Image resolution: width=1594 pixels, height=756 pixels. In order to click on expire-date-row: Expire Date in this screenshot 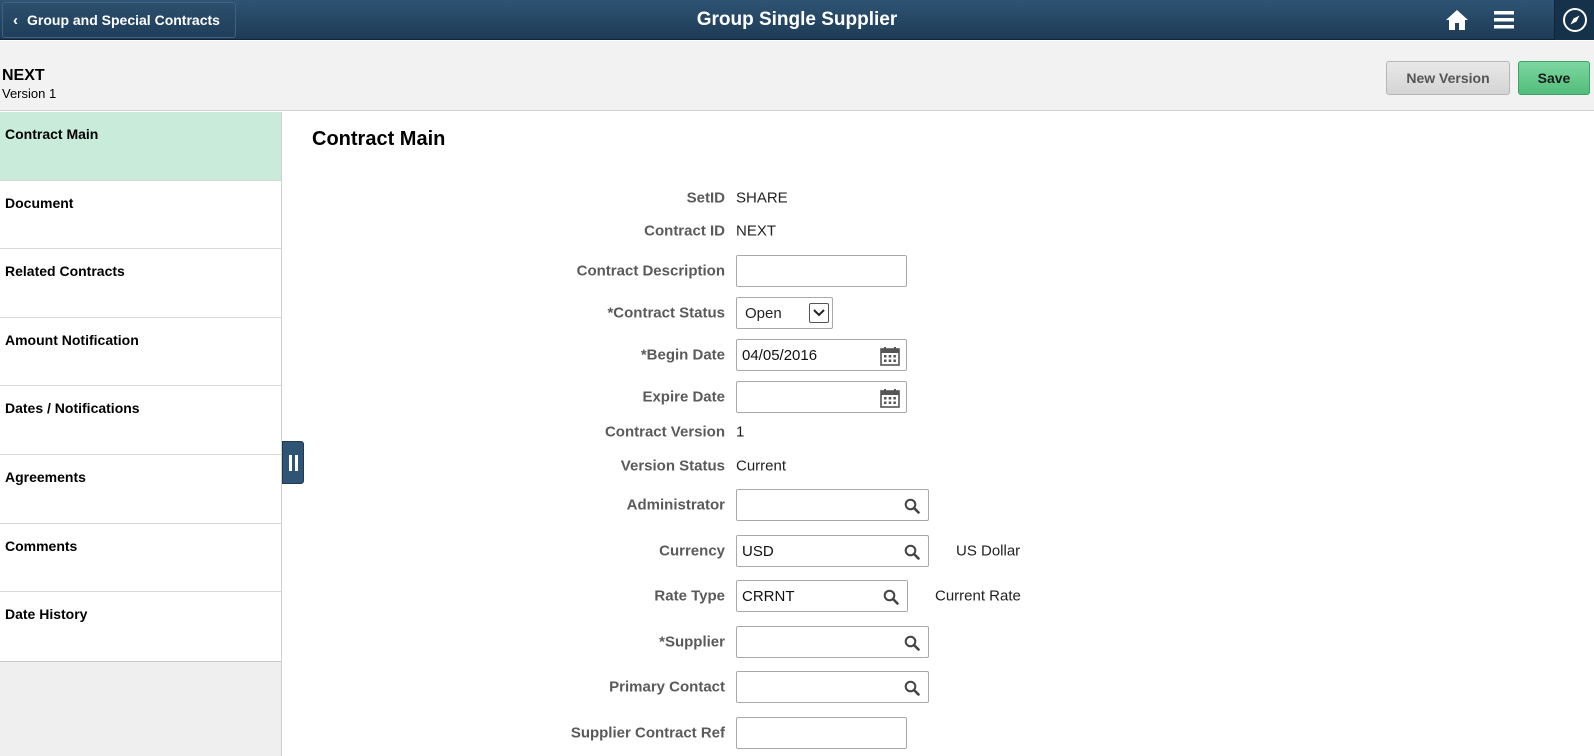, I will do `click(800, 397)`.